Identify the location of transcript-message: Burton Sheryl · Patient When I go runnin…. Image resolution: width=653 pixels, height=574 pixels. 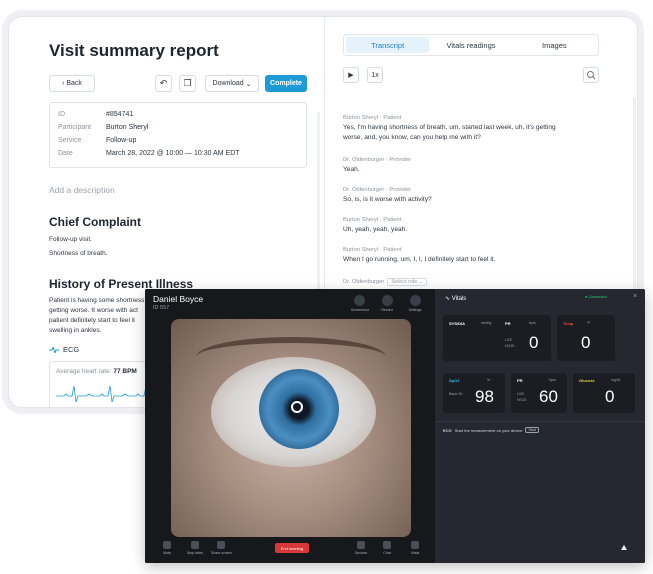
(453, 256).